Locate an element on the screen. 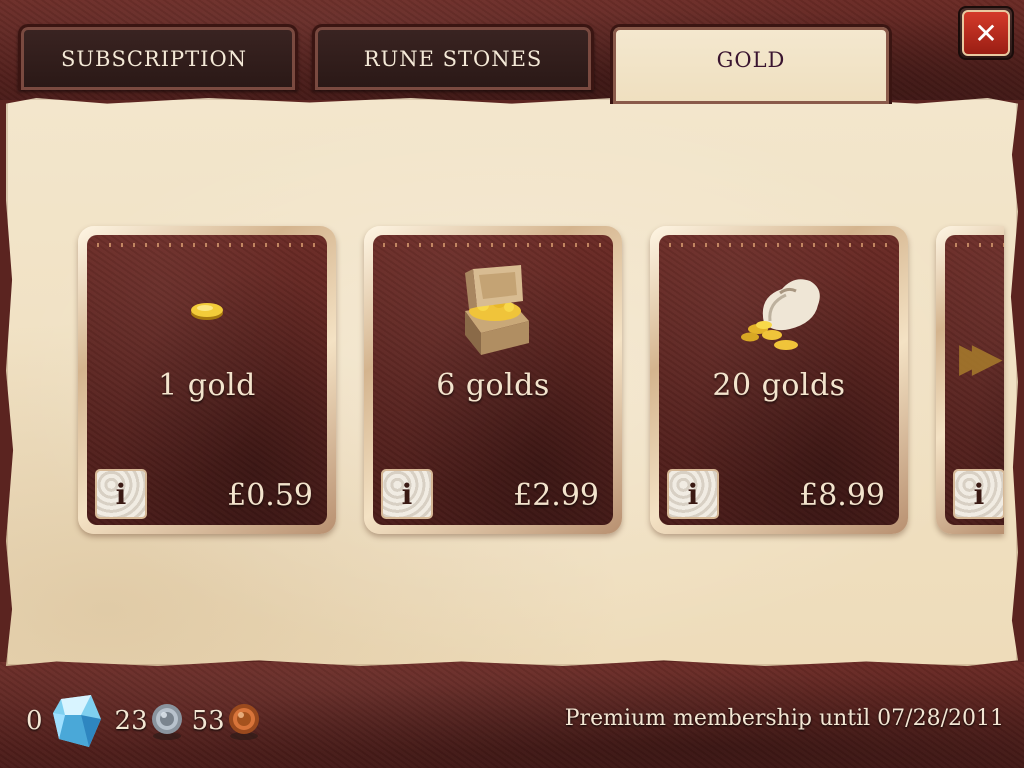 Image resolution: width=1024 pixels, height=768 pixels. premium-membership-status: Premium membership until 07/28/2011 is located at coordinates (784, 718).